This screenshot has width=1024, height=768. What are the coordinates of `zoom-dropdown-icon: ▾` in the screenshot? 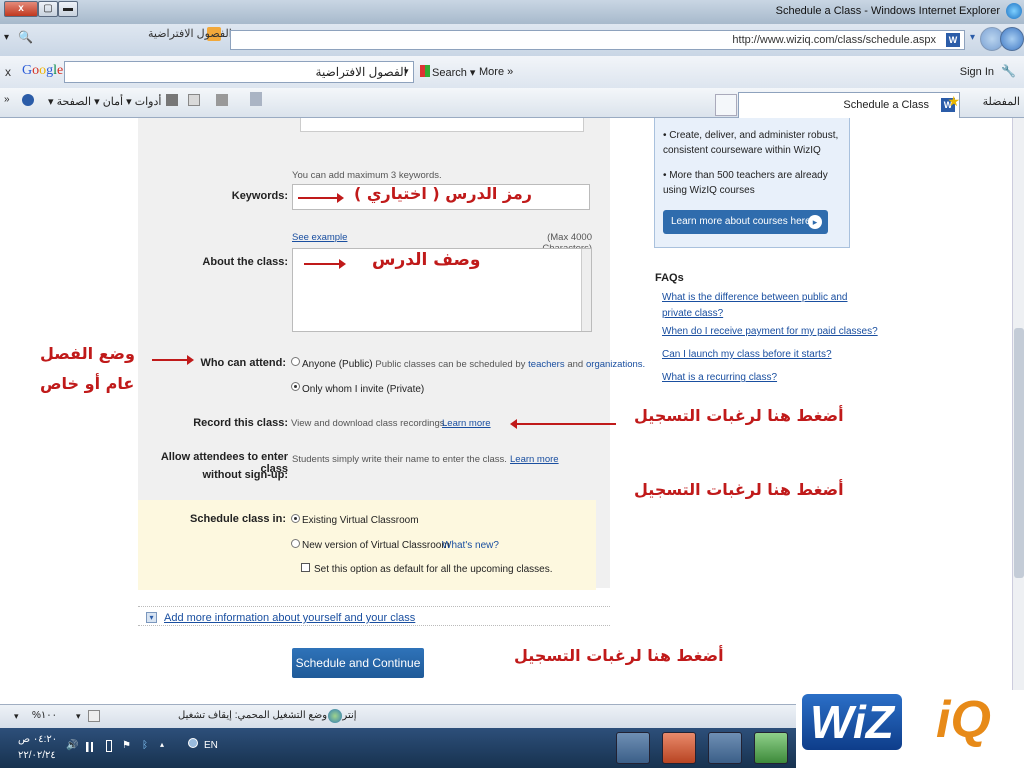 It's located at (16, 716).